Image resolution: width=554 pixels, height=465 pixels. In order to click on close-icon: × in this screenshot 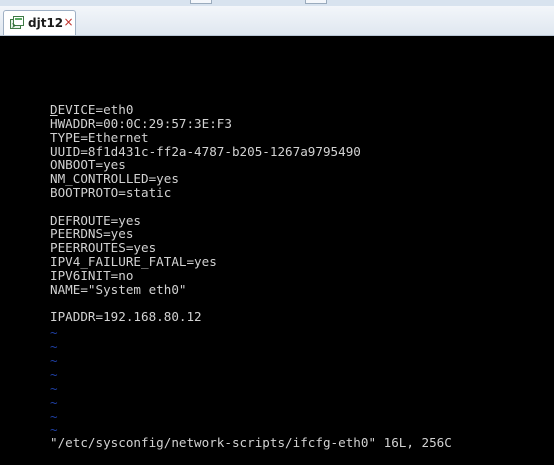, I will do `click(68, 22)`.